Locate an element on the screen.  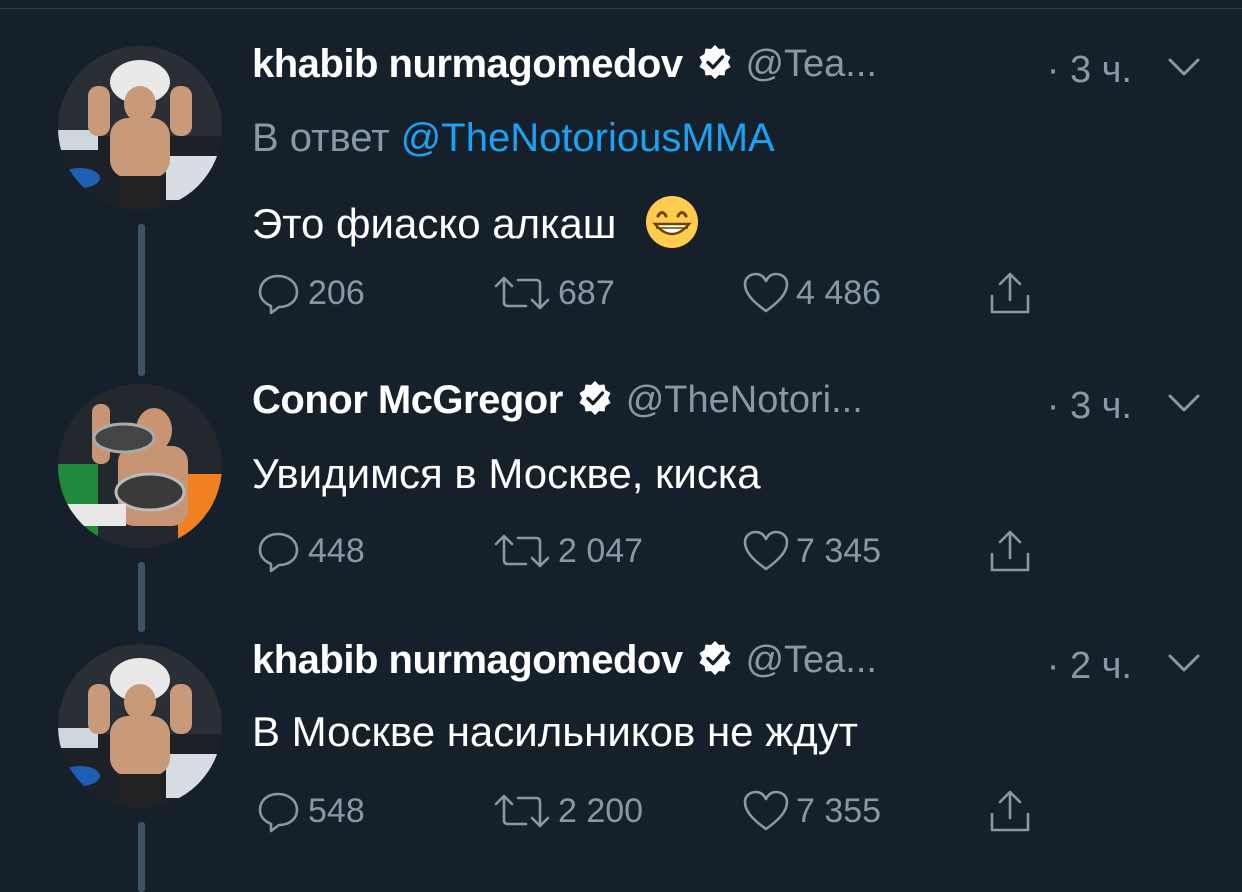
like-count: 7 355 is located at coordinates (839, 810).